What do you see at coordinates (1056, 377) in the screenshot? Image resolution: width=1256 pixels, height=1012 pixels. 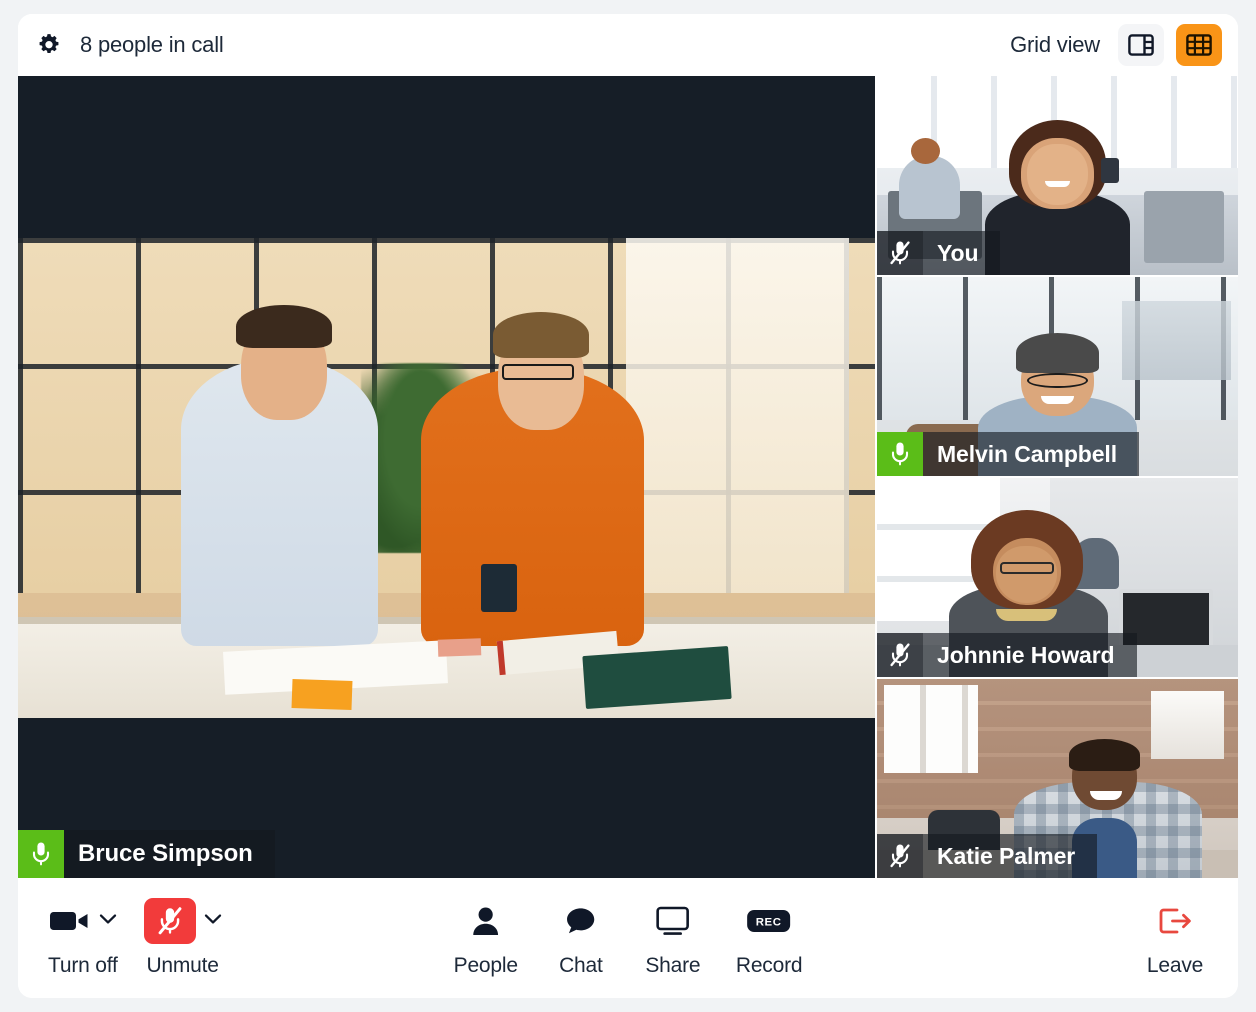 I see `participant-tile-melvin-campbell: Melvin Campbell` at bounding box center [1056, 377].